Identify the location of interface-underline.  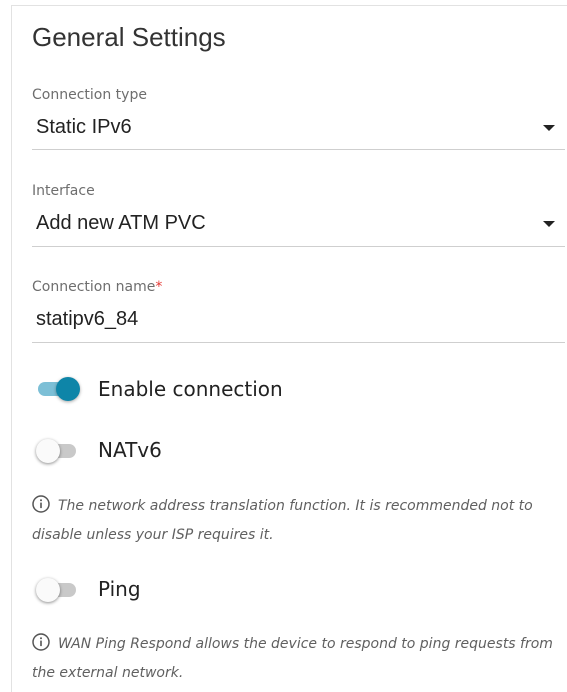
(298, 246).